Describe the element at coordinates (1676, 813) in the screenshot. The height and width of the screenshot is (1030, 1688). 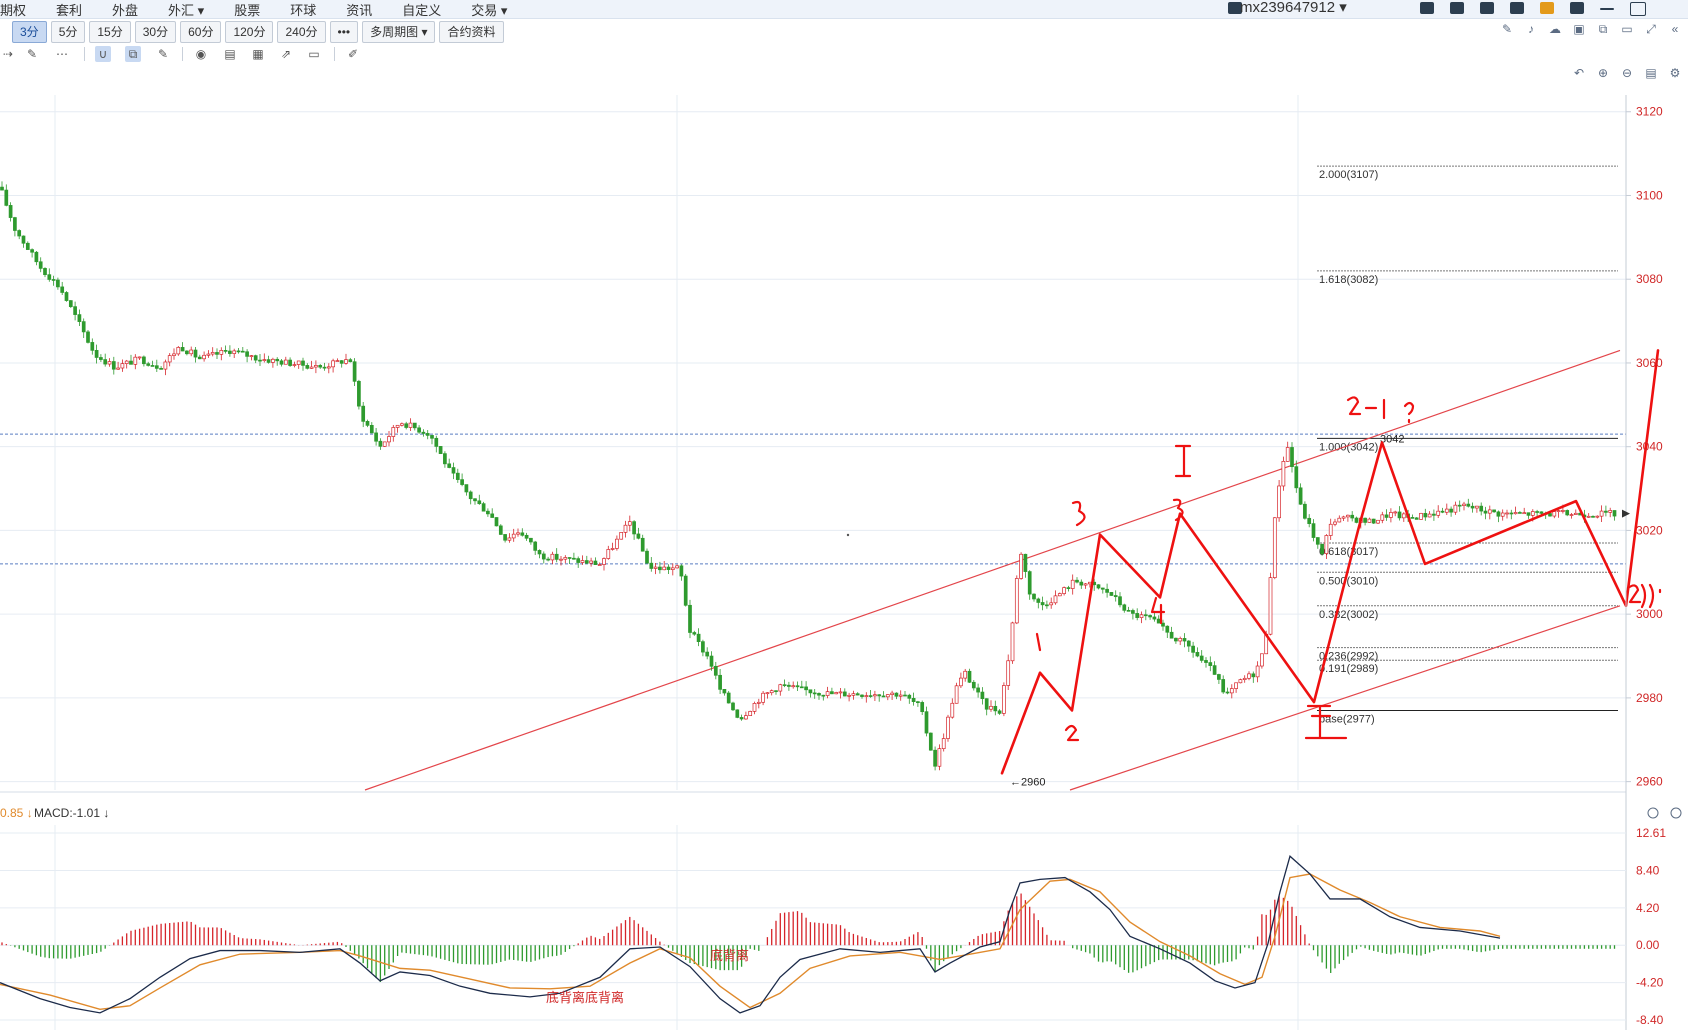
I see `macd-settings-icon` at that location.